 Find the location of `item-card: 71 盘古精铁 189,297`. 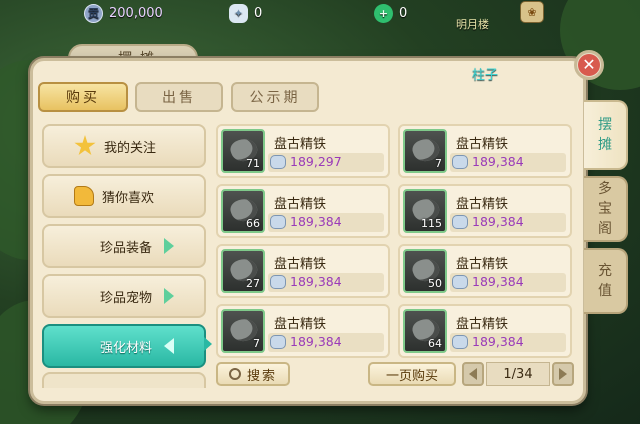

item-card: 71 盘古精铁 189,297 is located at coordinates (303, 151).